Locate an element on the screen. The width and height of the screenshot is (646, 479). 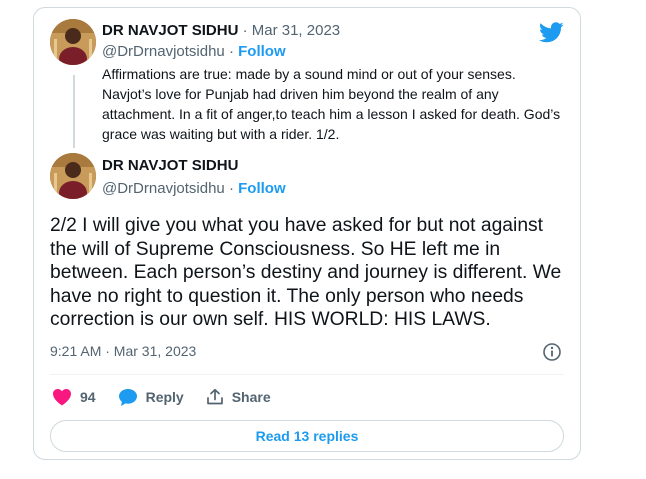
share-button: Share is located at coordinates (238, 397).